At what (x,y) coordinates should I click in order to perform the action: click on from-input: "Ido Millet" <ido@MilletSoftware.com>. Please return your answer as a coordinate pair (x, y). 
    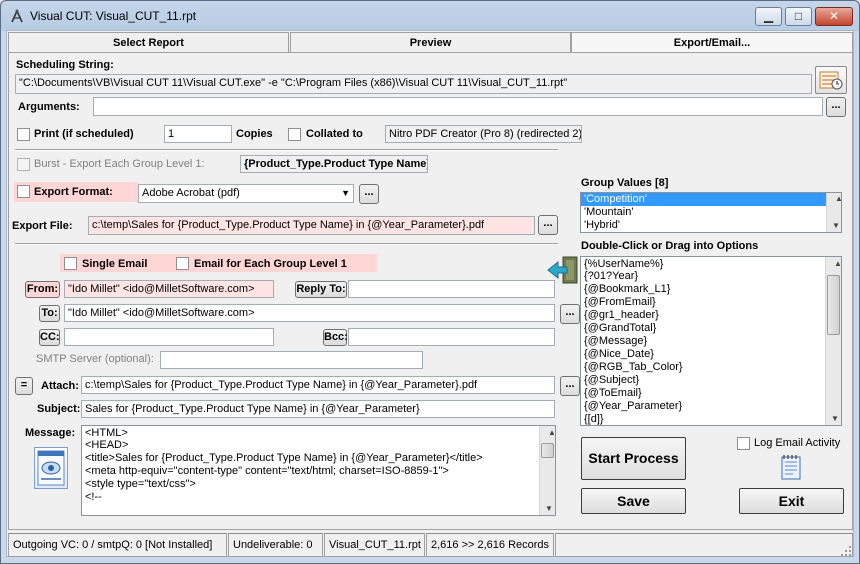
    Looking at the image, I should click on (169, 289).